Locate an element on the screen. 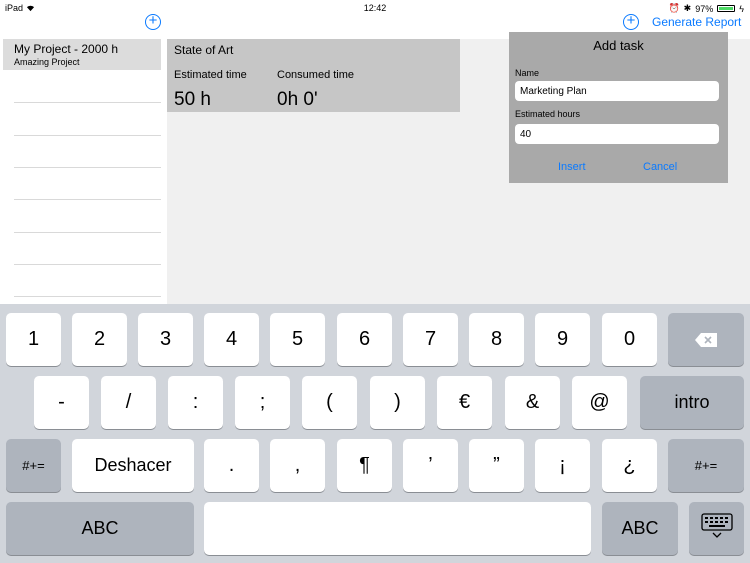  key-pilcrow: ¶ is located at coordinates (364, 465).